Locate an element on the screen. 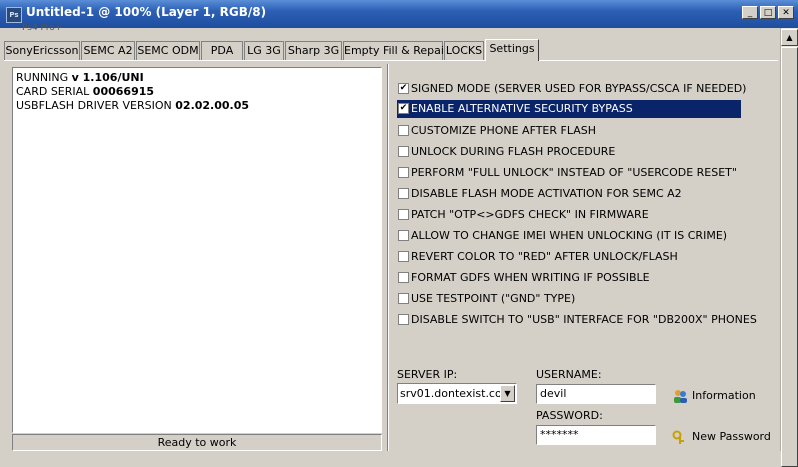 The image size is (798, 467). log-label: USBFLASH DRIVER VERSION is located at coordinates (96, 105).